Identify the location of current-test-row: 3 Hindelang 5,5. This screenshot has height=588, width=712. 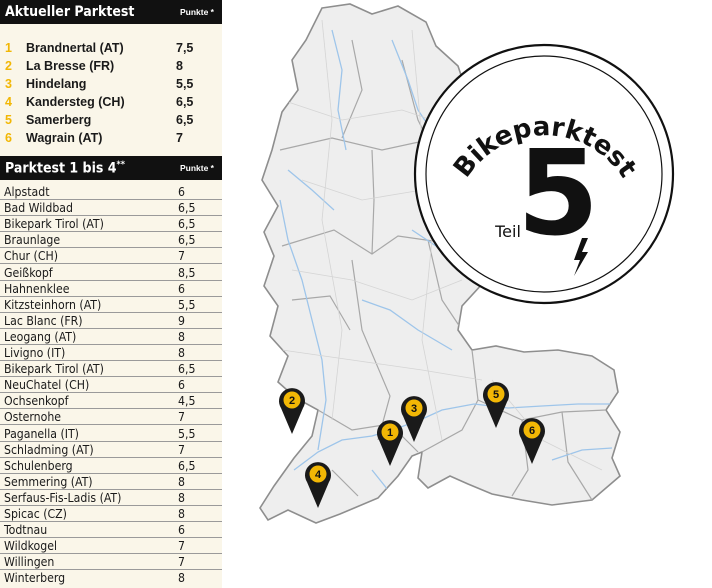
(111, 84).